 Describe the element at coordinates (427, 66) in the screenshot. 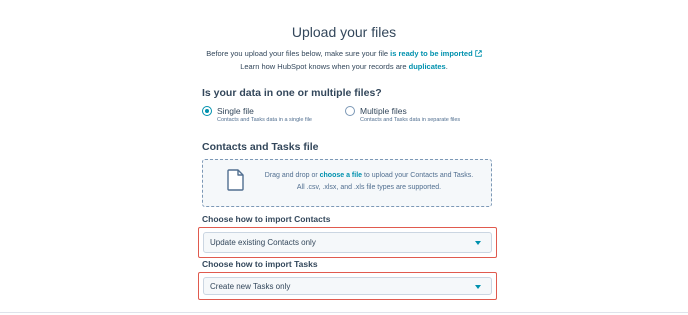

I see `duplicates-link: duplicates` at that location.